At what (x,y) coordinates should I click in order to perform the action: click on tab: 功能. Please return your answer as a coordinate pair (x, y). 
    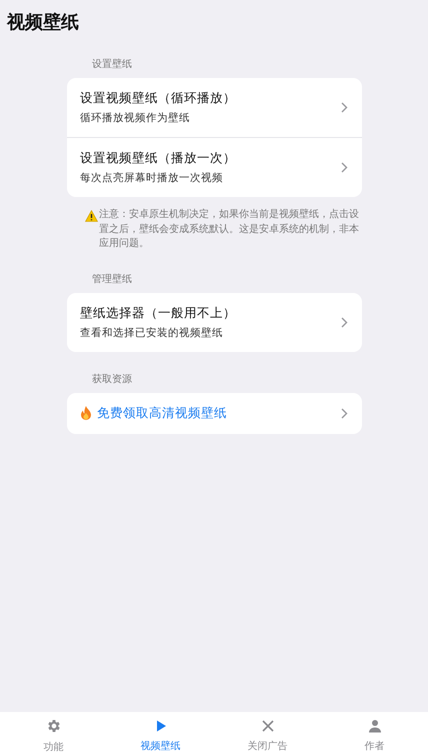
    Looking at the image, I should click on (53, 736).